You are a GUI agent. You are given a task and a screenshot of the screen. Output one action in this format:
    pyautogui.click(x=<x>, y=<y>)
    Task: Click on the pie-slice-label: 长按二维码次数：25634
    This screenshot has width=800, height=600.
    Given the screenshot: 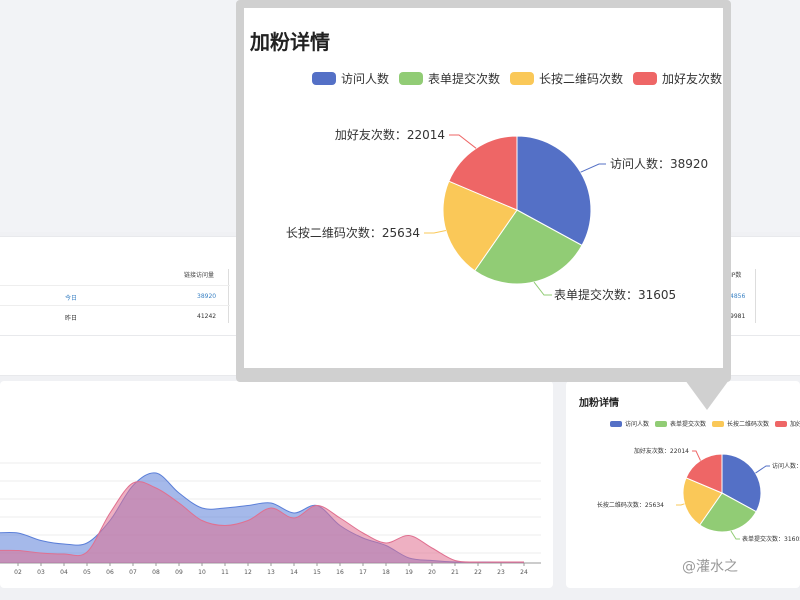 What is the action you would take?
    pyautogui.click(x=353, y=232)
    